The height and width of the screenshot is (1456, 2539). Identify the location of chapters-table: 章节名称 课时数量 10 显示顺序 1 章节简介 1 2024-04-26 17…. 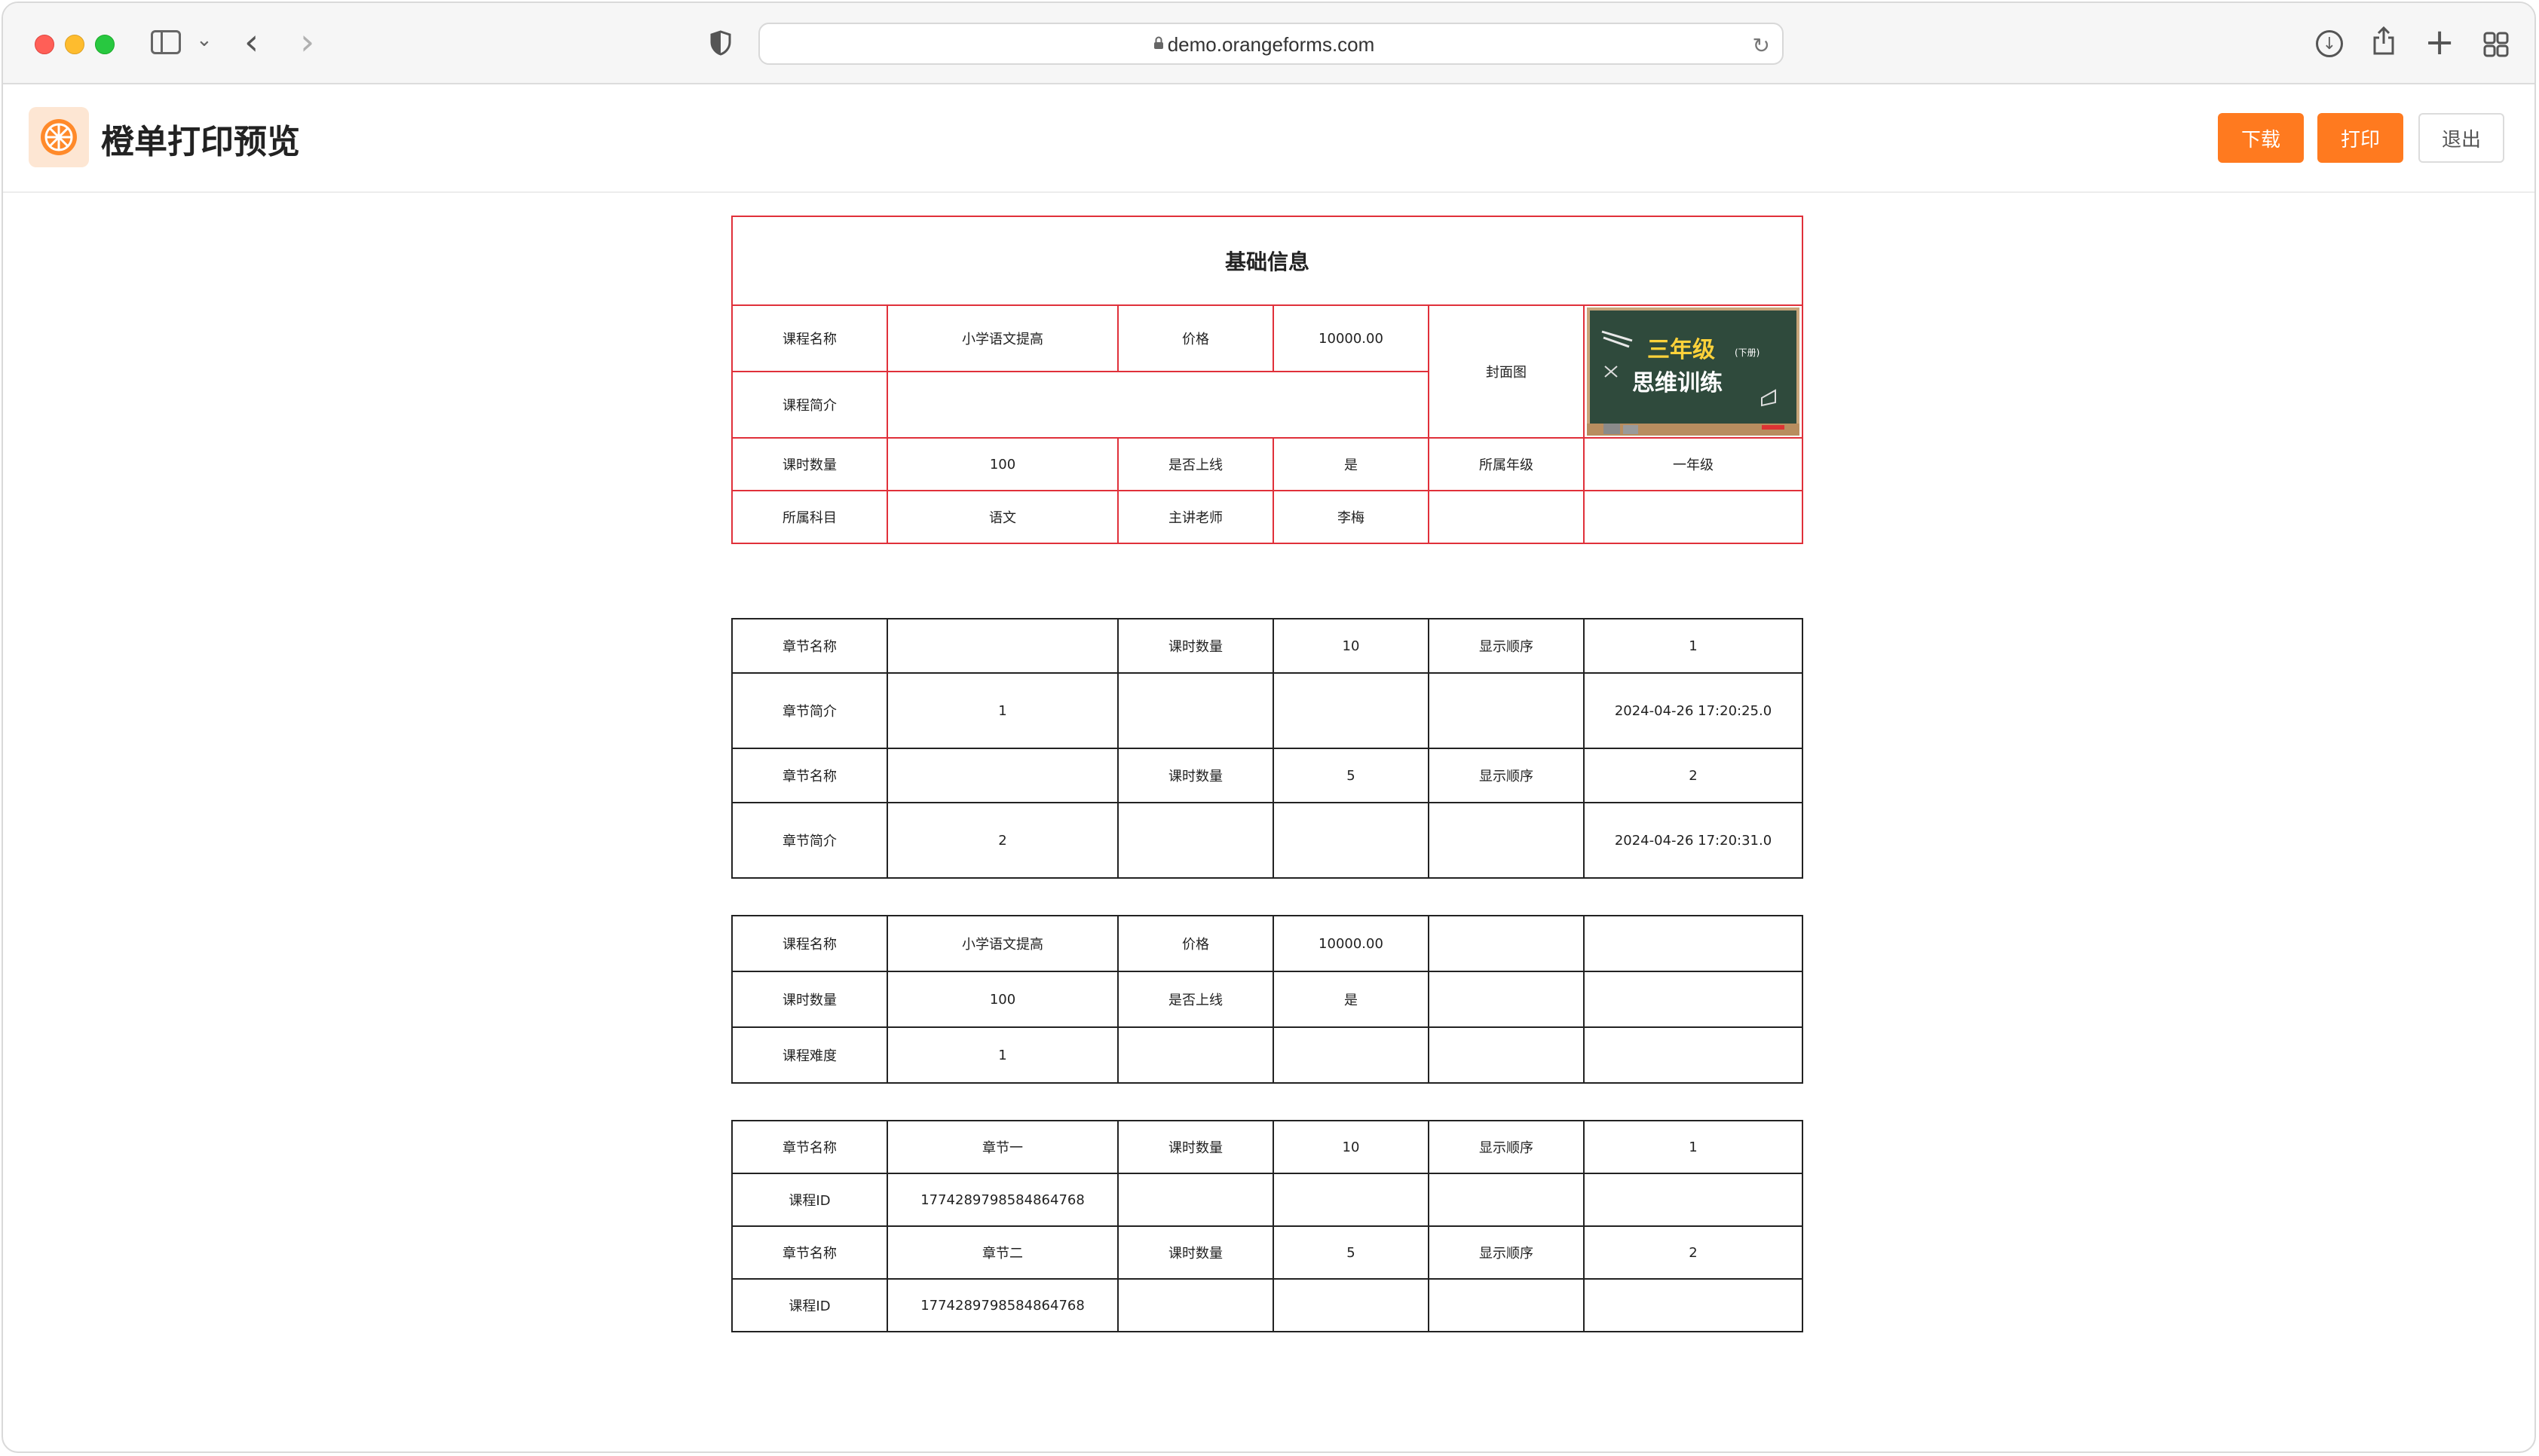
(1267, 748).